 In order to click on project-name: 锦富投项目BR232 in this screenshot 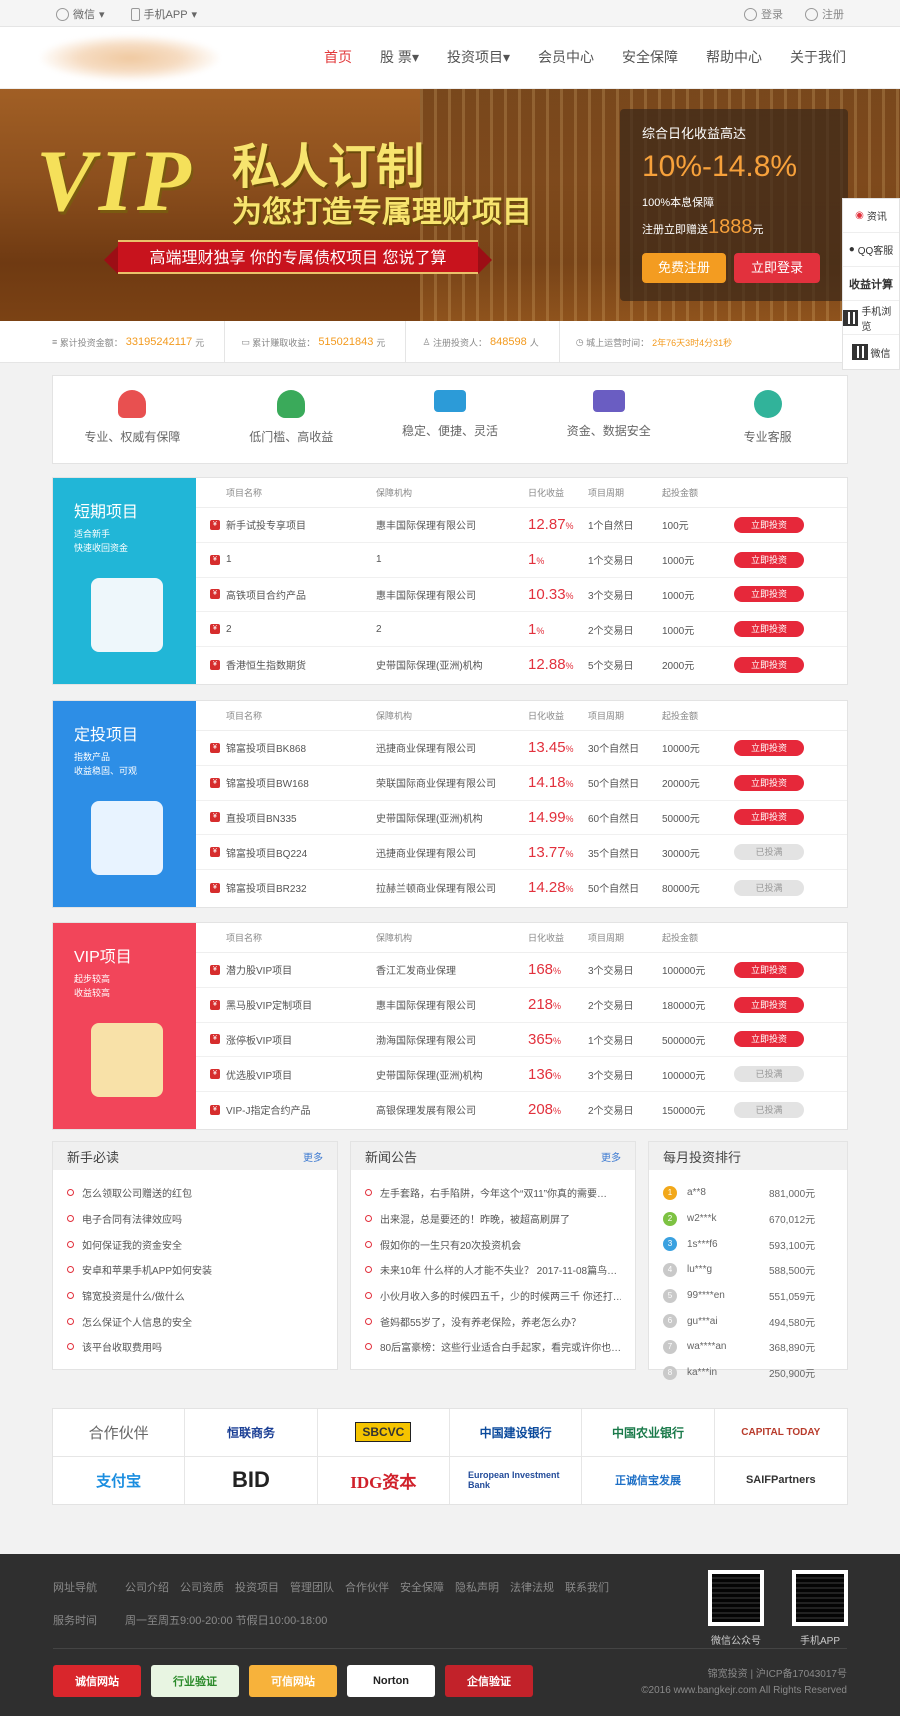, I will do `click(266, 887)`.